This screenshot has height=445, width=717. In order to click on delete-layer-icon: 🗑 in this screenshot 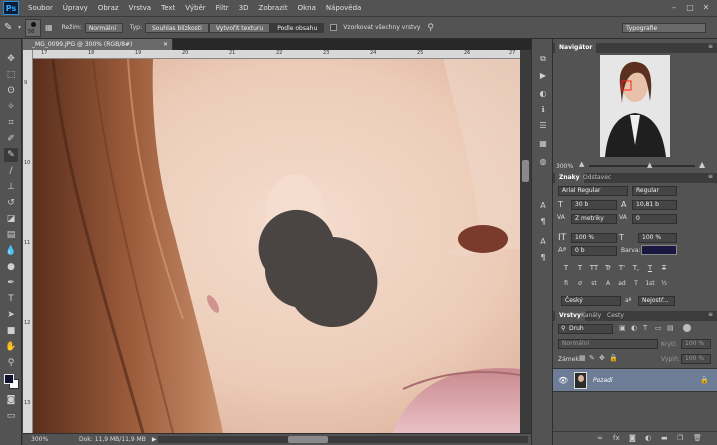, I will do `click(697, 438)`.